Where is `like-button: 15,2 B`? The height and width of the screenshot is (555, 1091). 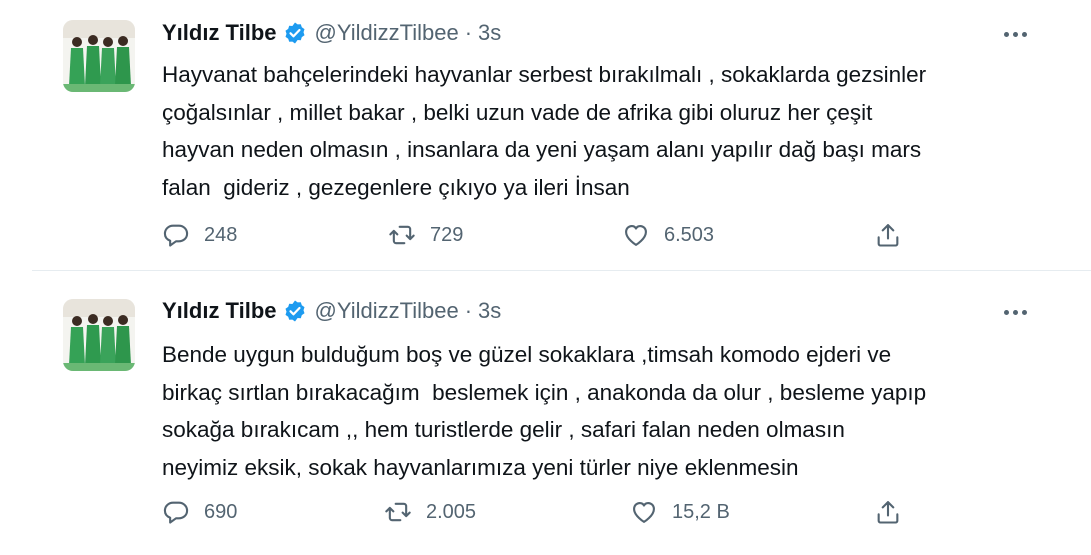
like-button: 15,2 B is located at coordinates (680, 512).